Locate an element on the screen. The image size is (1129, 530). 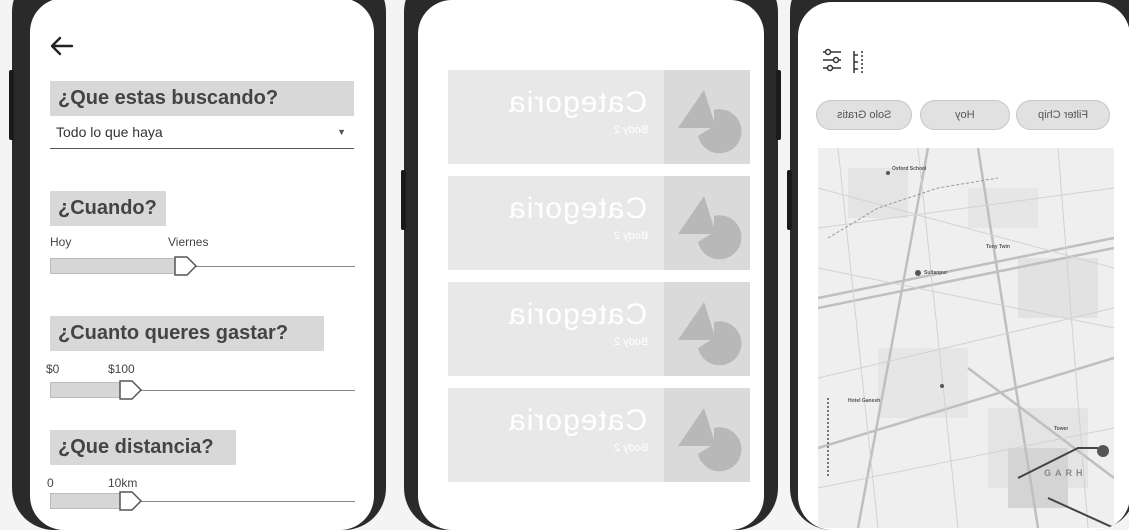
map-label: GARH is located at coordinates (1065, 473).